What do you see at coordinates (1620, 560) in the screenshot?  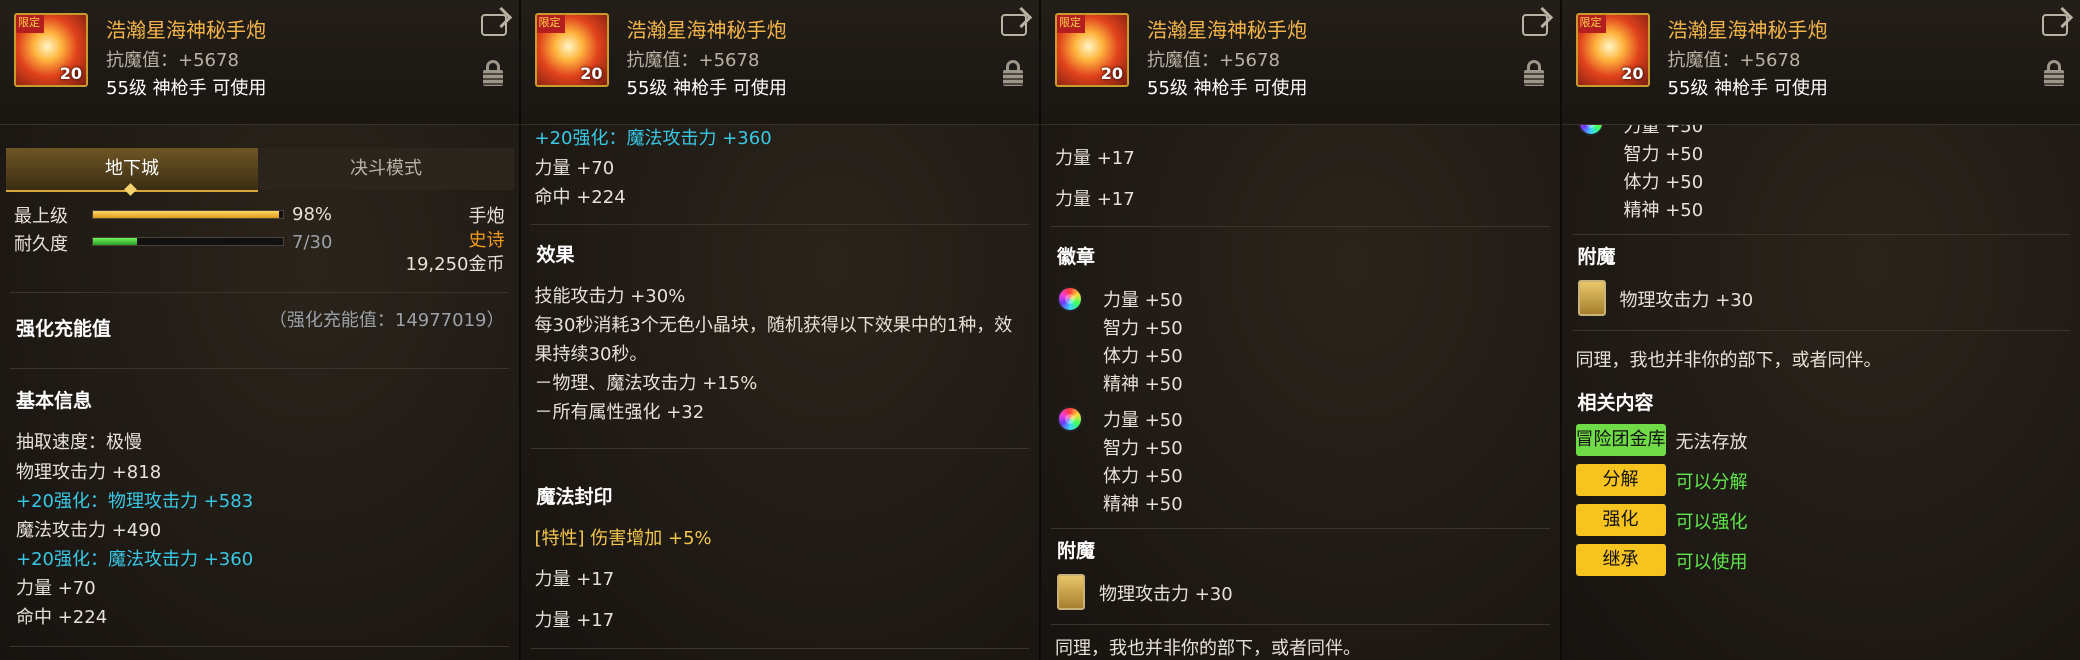 I see `related-badge-inherit: 继承` at bounding box center [1620, 560].